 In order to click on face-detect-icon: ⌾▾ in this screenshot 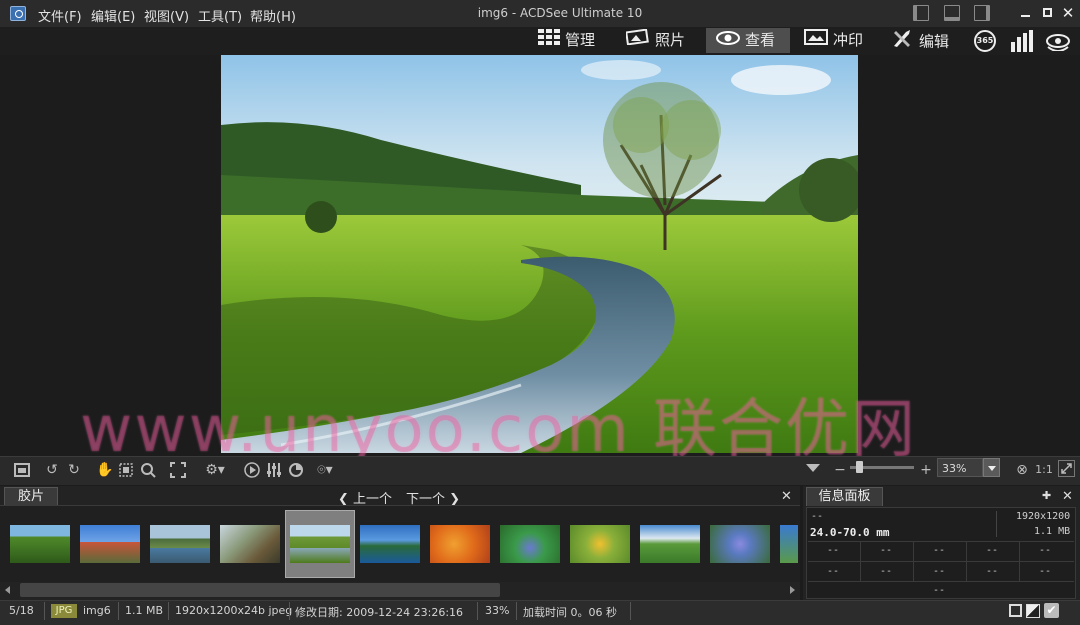, I will do `click(325, 470)`.